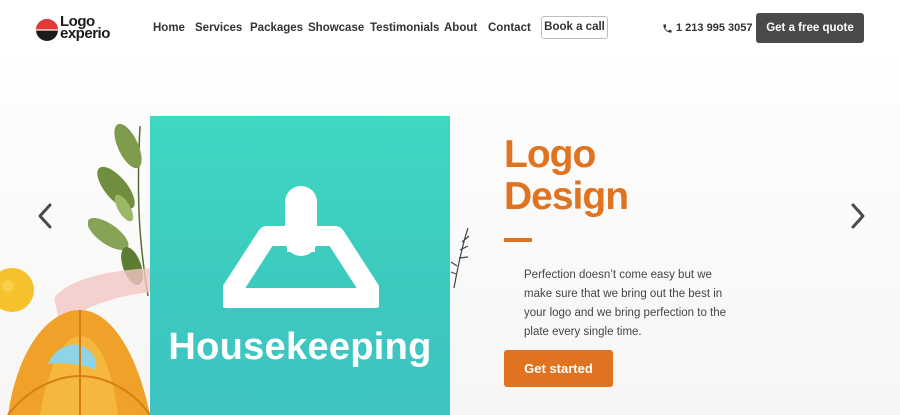  I want to click on broom-icon, so click(301, 247).